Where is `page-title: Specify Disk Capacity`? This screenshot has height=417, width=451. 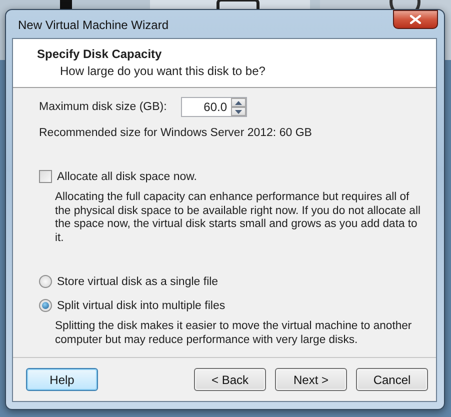
page-title: Specify Disk Capacity is located at coordinates (100, 54).